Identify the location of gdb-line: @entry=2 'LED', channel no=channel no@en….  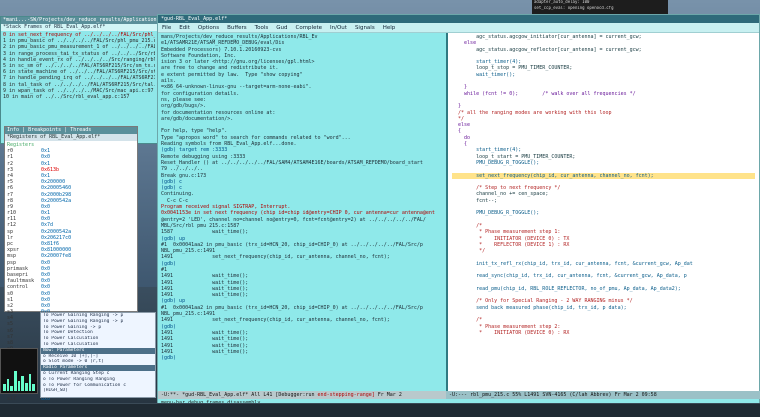
(293, 219).